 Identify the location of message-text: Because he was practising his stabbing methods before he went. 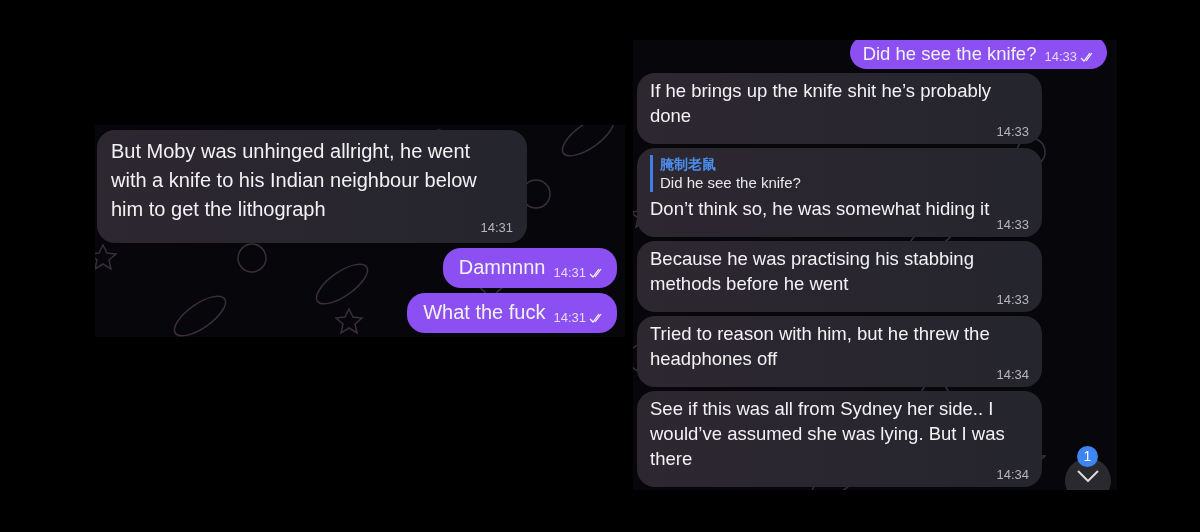
(812, 271).